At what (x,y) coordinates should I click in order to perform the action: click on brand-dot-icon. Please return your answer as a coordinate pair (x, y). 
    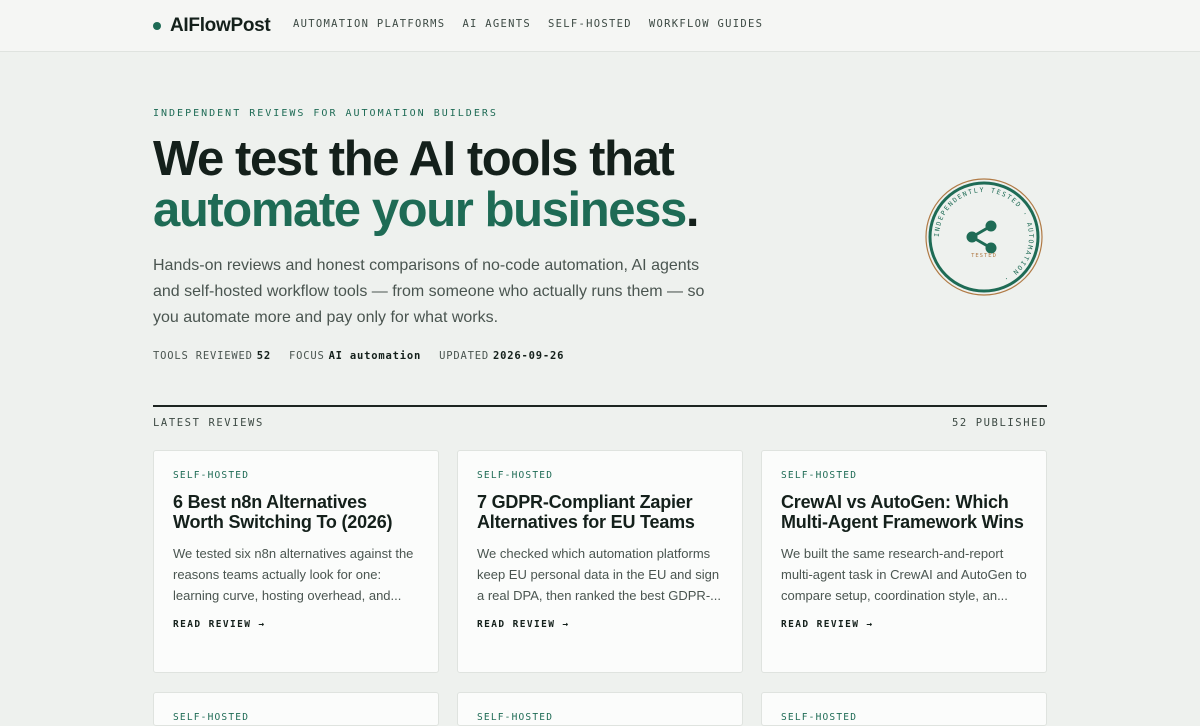
    Looking at the image, I should click on (157, 26).